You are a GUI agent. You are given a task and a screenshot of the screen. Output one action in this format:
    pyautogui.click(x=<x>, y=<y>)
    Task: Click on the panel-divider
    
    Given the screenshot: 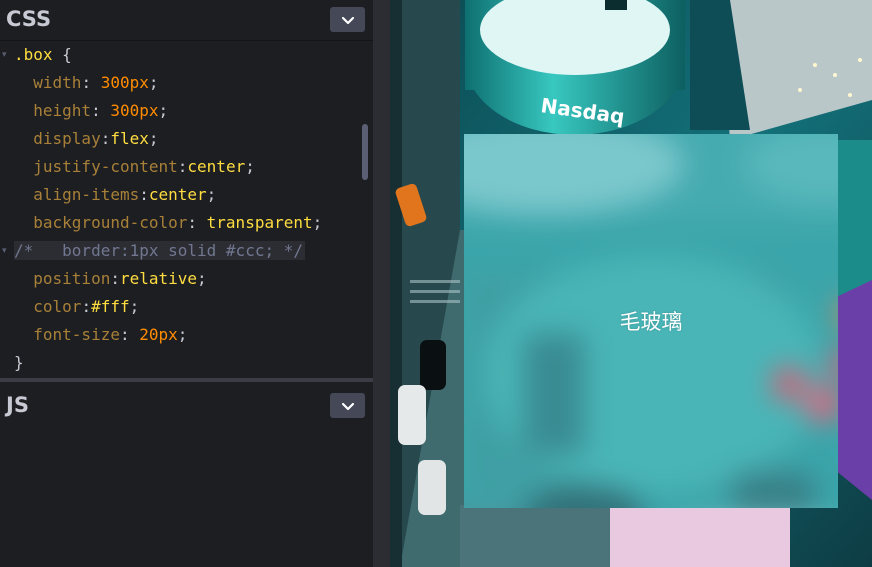 What is the action you would take?
    pyautogui.click(x=186, y=380)
    